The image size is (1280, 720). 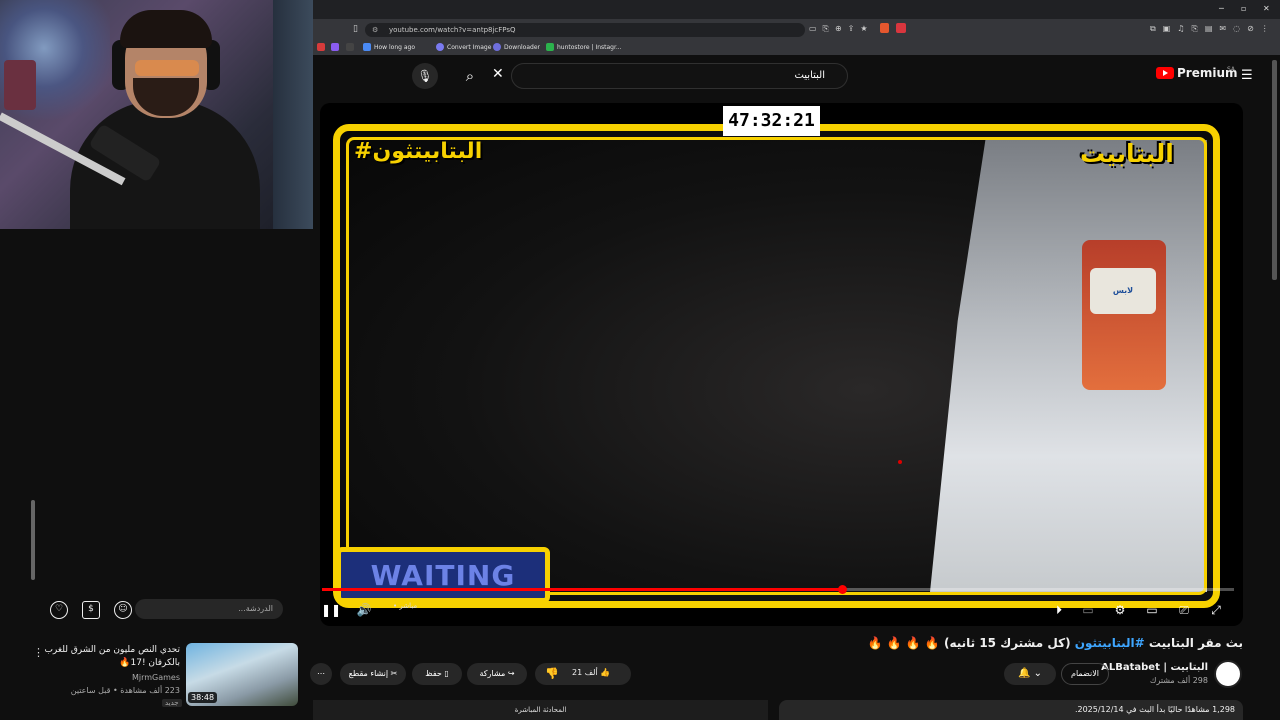 What do you see at coordinates (1228, 674) in the screenshot?
I see `channel-avatar` at bounding box center [1228, 674].